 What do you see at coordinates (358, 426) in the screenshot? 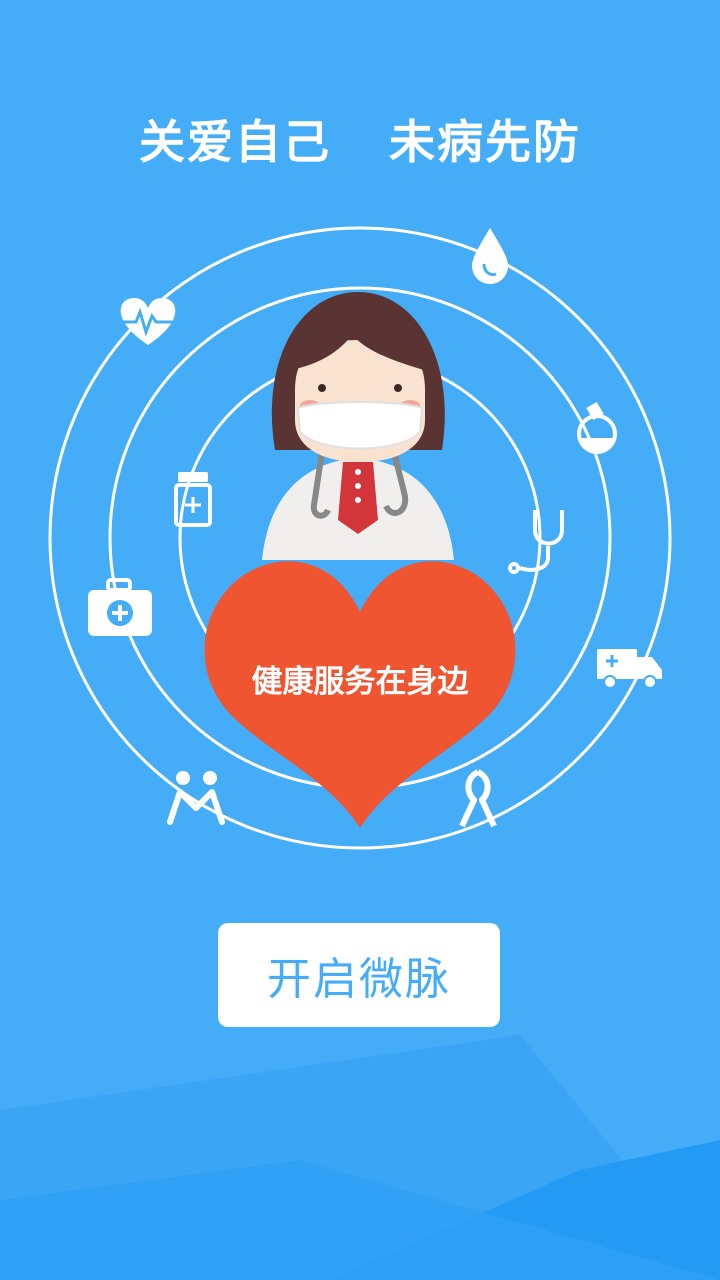
I see `doctor-illustration` at bounding box center [358, 426].